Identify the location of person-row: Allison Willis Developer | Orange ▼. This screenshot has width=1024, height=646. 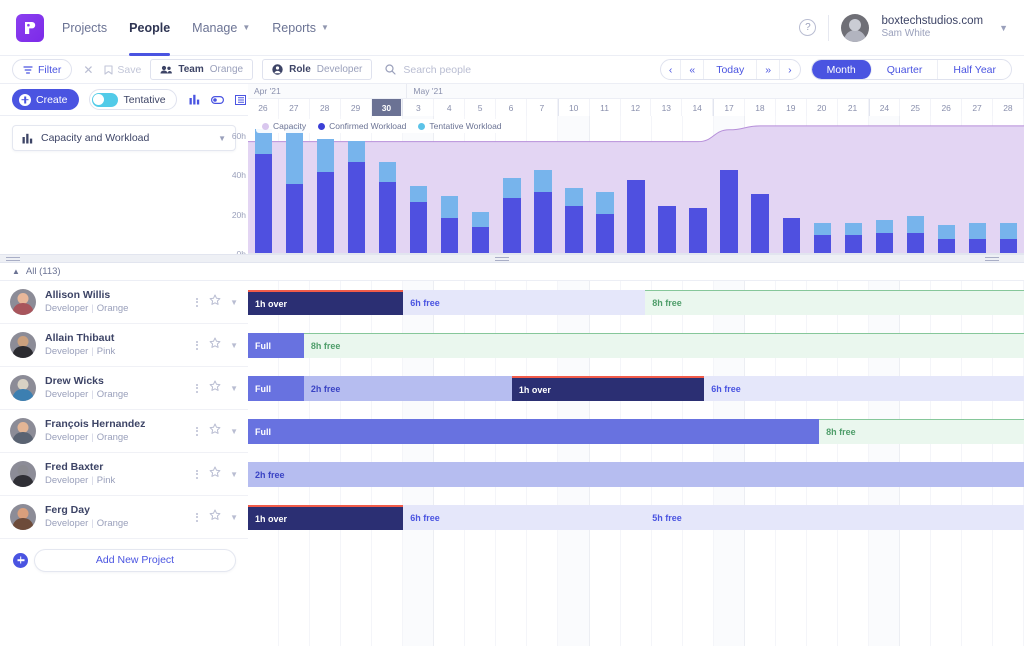
(124, 302).